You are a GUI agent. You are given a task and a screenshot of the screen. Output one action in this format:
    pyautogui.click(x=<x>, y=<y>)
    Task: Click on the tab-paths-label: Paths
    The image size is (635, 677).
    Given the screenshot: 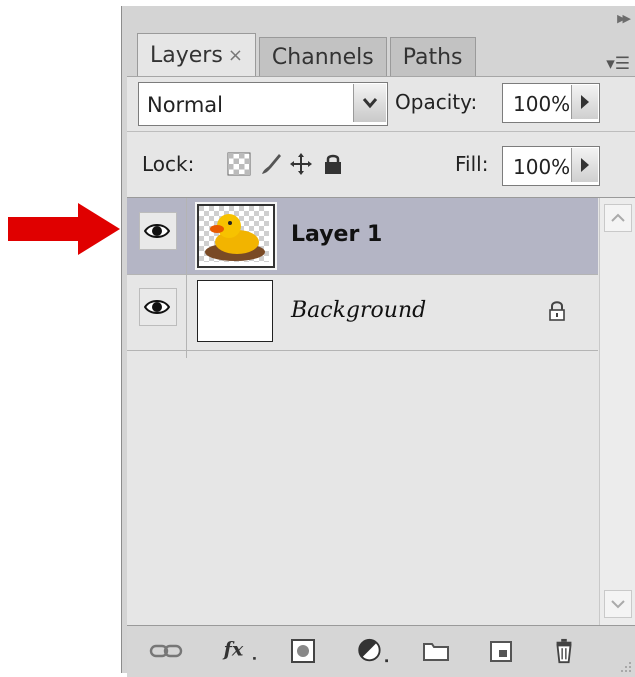 What is the action you would take?
    pyautogui.click(x=432, y=57)
    